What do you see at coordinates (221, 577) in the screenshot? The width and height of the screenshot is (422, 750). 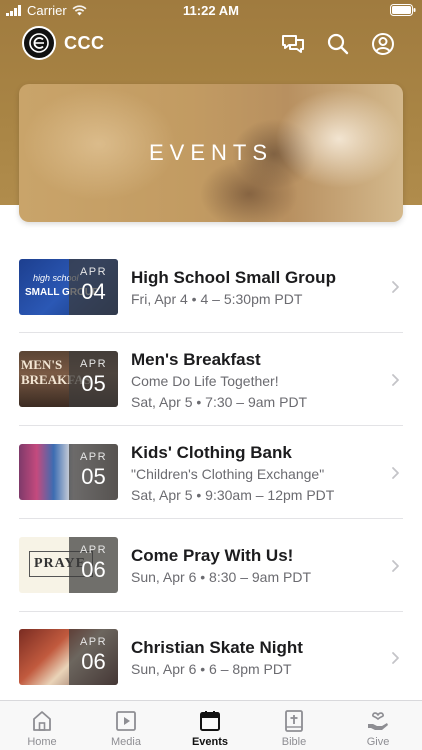 I see `event-detail: Sun, Apr 6 • 8:30 – 9am PDT` at bounding box center [221, 577].